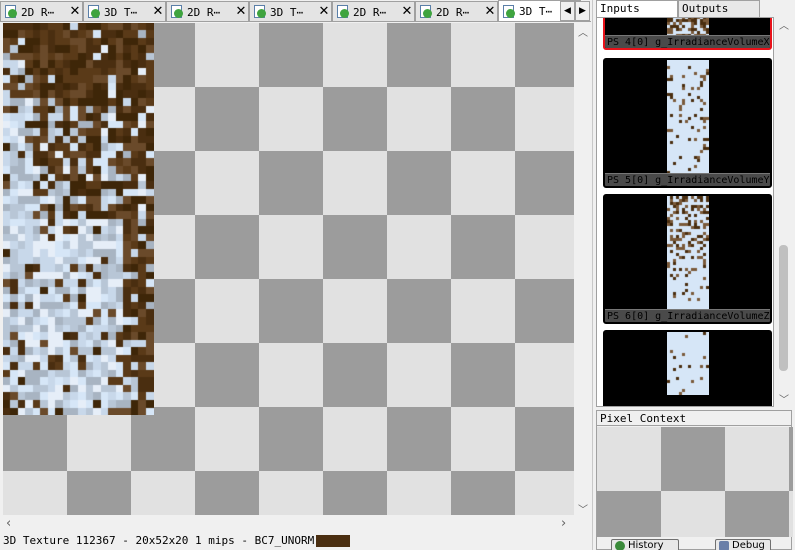 The height and width of the screenshot is (550, 795). I want to click on tab-4: 3D T⋯ ✕, so click(290, 11).